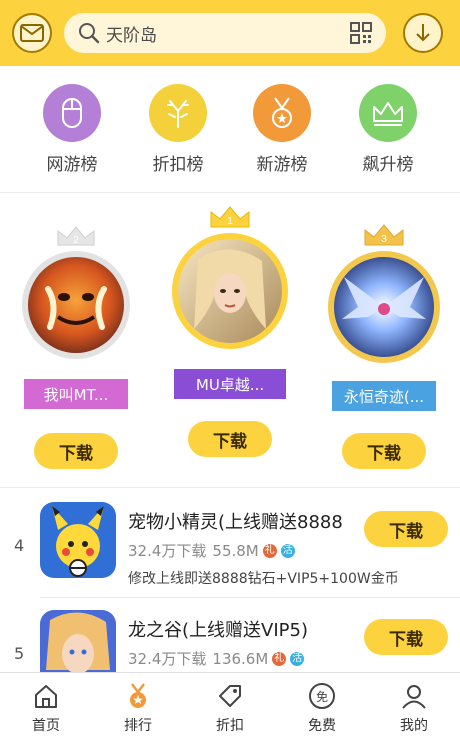 This screenshot has height=742, width=460. I want to click on tab-ranking: 排行, so click(138, 708).